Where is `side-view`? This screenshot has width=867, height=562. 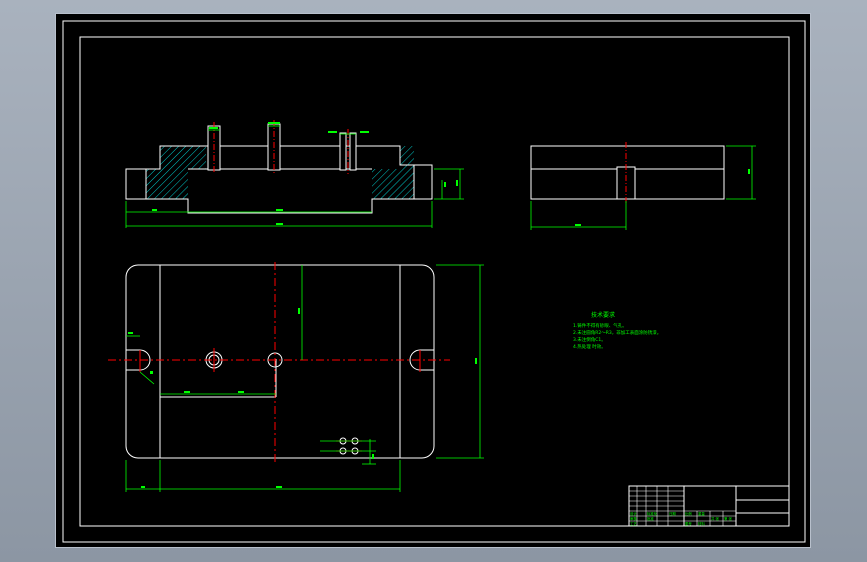
side-view is located at coordinates (643, 186).